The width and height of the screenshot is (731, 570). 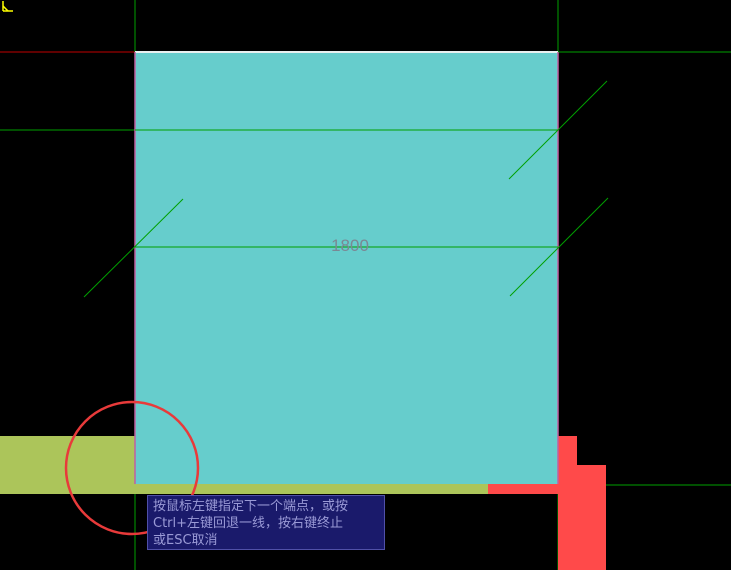 I want to click on crosshair-cursor-icon, so click(x=7, y=6).